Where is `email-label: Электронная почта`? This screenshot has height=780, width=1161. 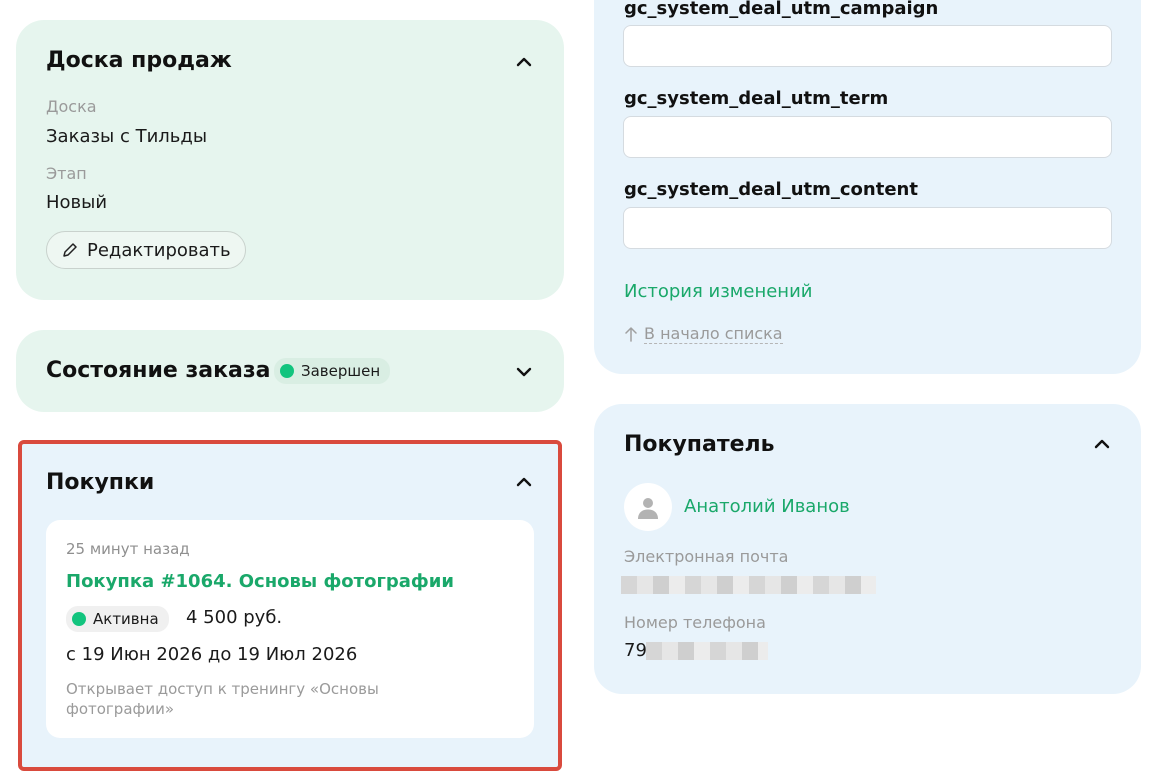
email-label: Электронная почта is located at coordinates (706, 556).